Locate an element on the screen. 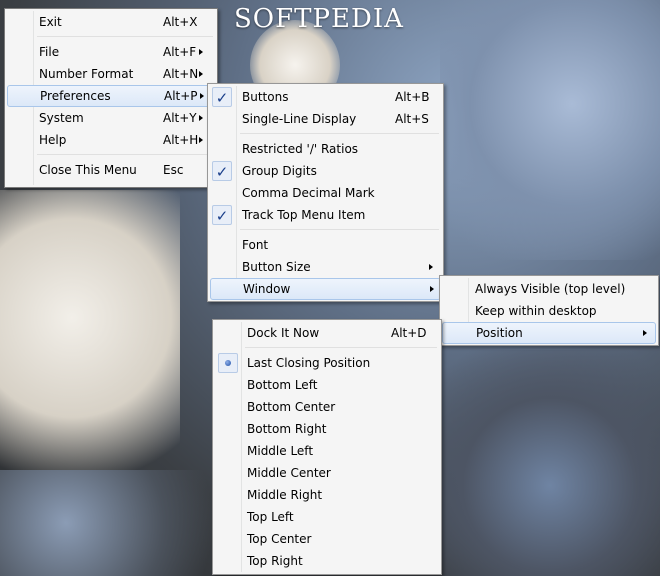 The width and height of the screenshot is (660, 576). menu-item-label: Number Format is located at coordinates (86, 74).